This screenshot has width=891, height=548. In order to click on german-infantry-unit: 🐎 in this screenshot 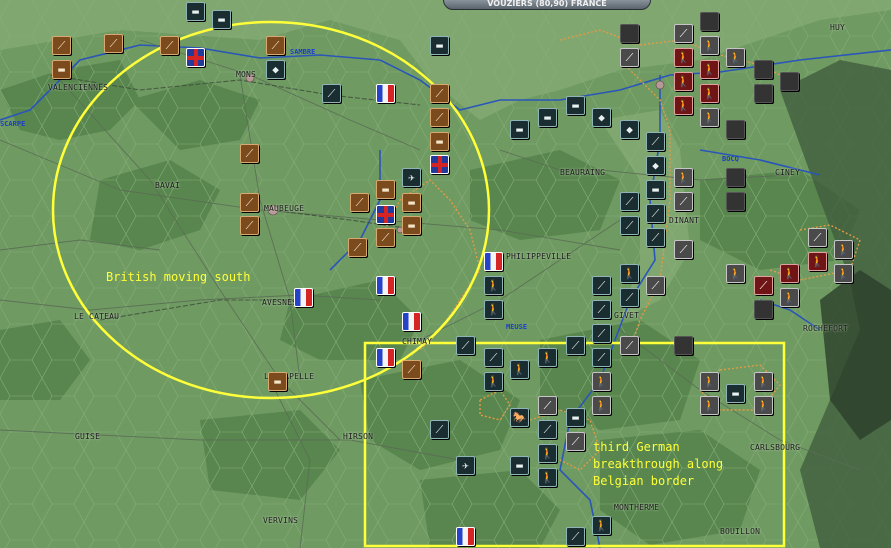, I will do `click(519, 417)`.